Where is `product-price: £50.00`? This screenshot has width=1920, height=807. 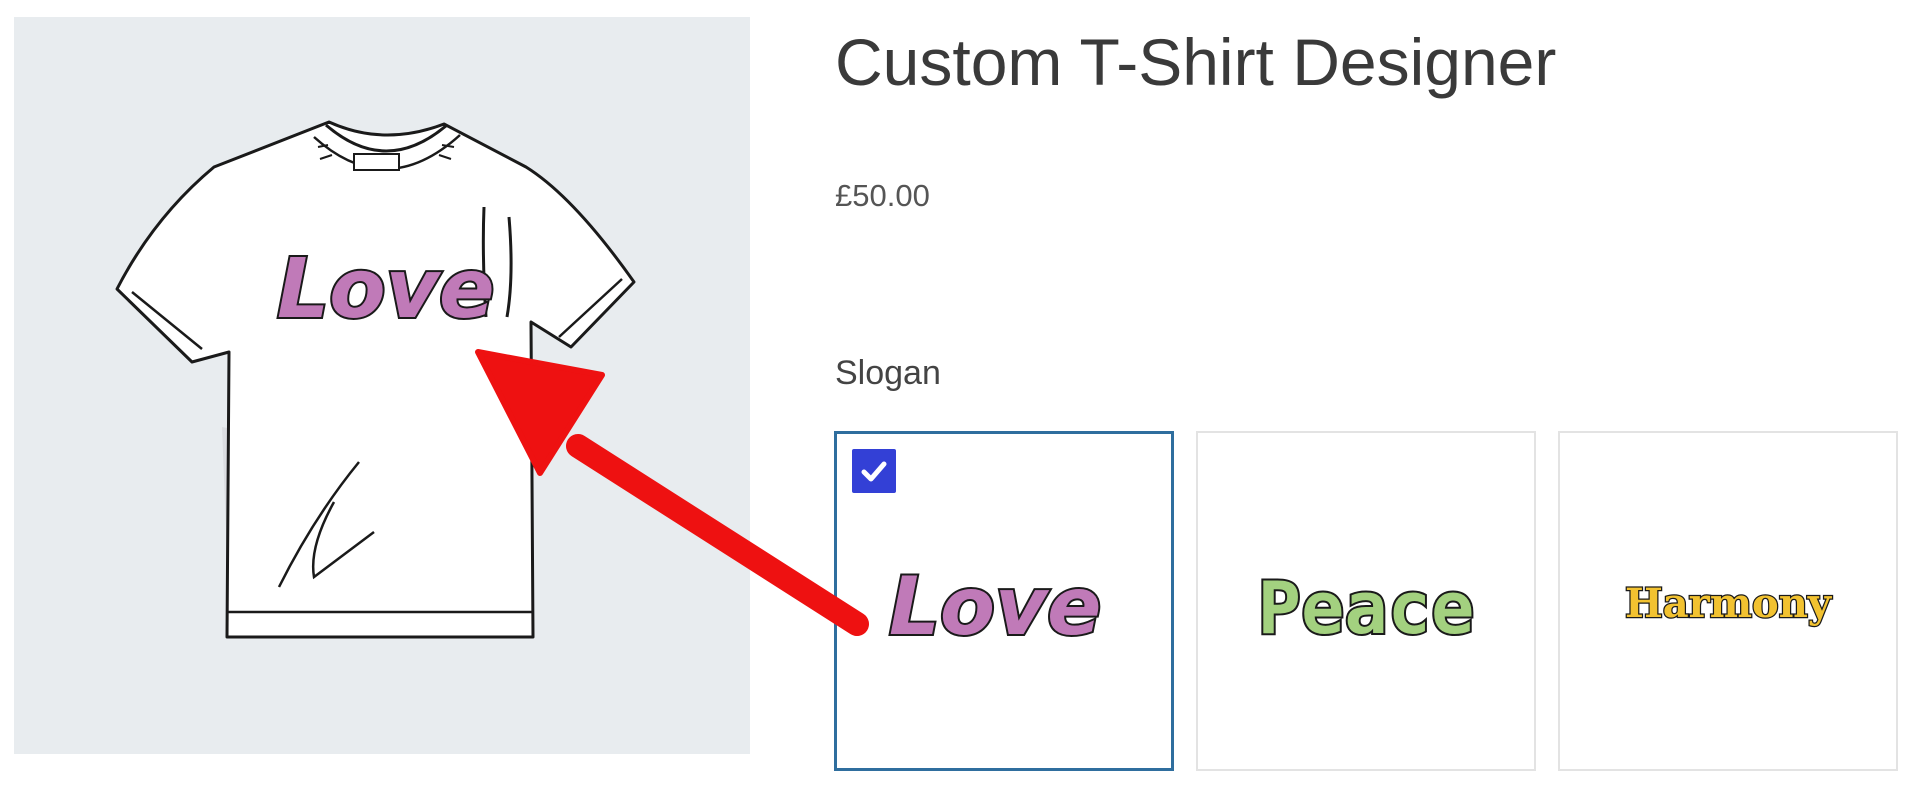
product-price: £50.00 is located at coordinates (882, 195).